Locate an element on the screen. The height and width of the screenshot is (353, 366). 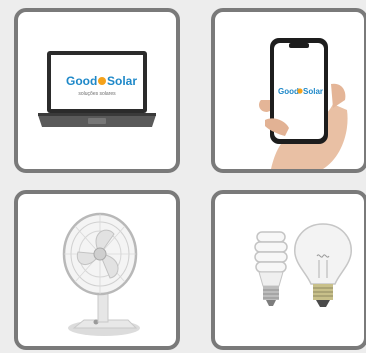
laptop-logo-tagline: soluções solares is located at coordinates (97, 94).